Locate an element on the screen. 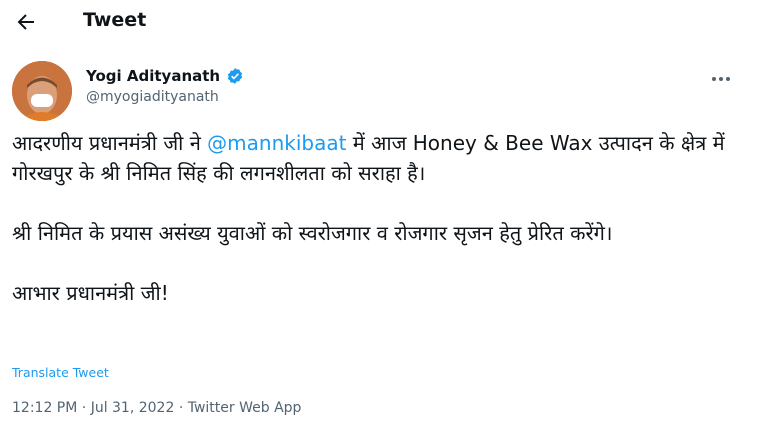 This screenshot has width=768, height=432. translate-tweet-link: Translate Tweet is located at coordinates (60, 372).